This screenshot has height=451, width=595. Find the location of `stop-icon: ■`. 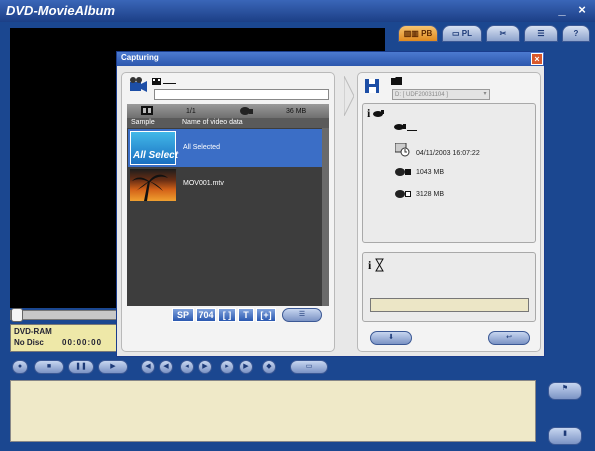

stop-icon: ■ is located at coordinates (49, 366).